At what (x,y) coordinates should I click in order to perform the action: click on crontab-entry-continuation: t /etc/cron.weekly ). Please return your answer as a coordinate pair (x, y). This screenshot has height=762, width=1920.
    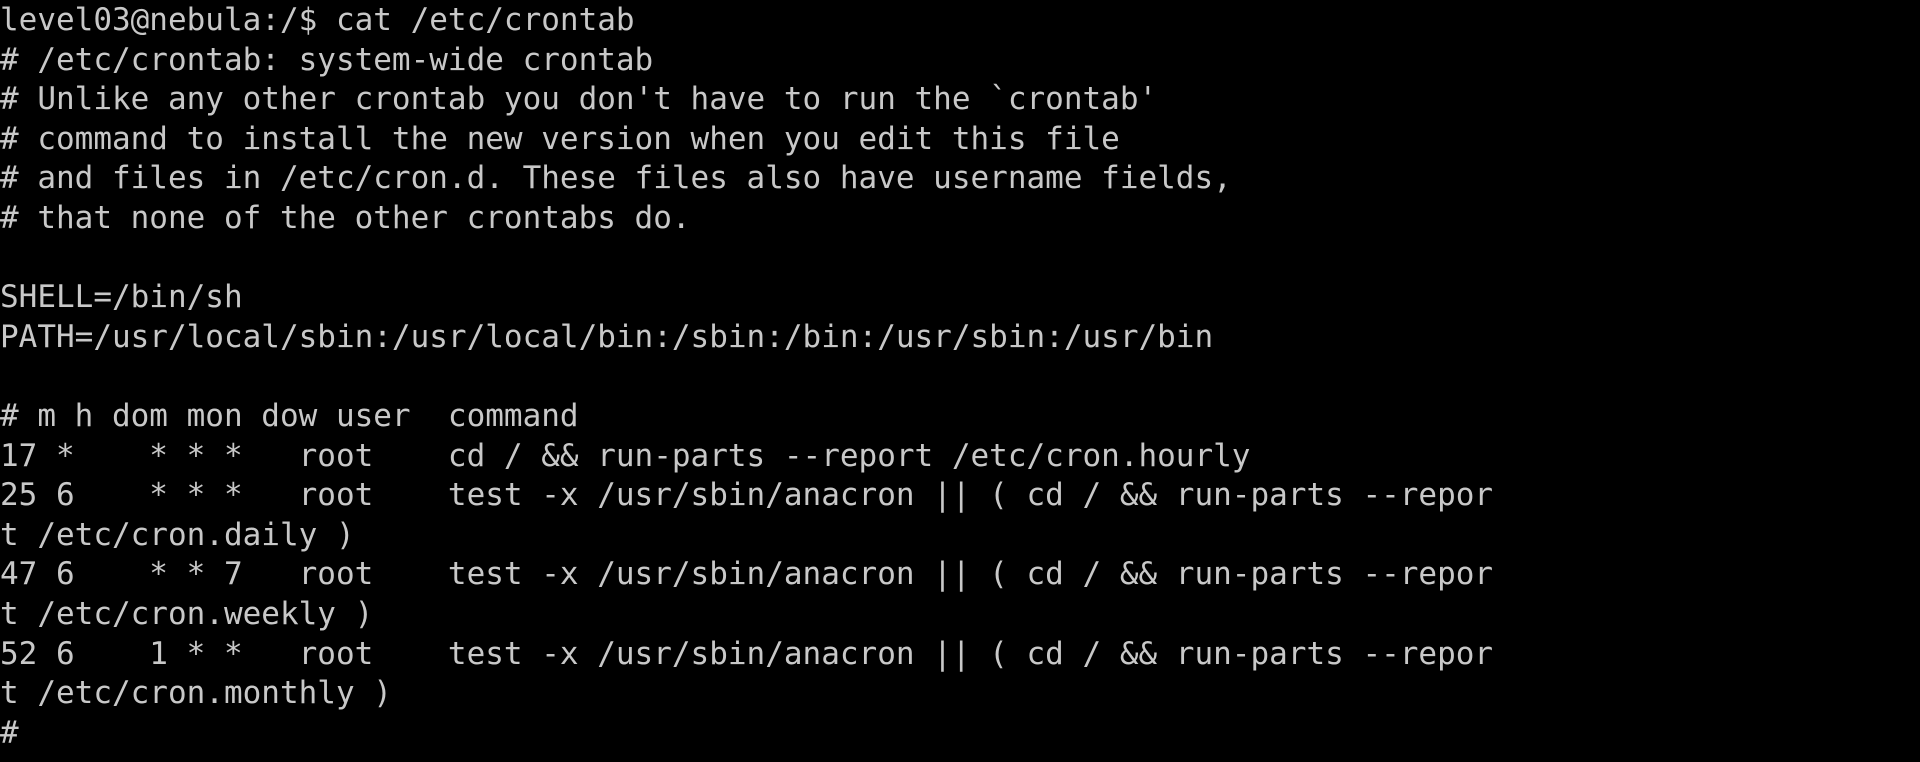
    Looking at the image, I should click on (187, 613).